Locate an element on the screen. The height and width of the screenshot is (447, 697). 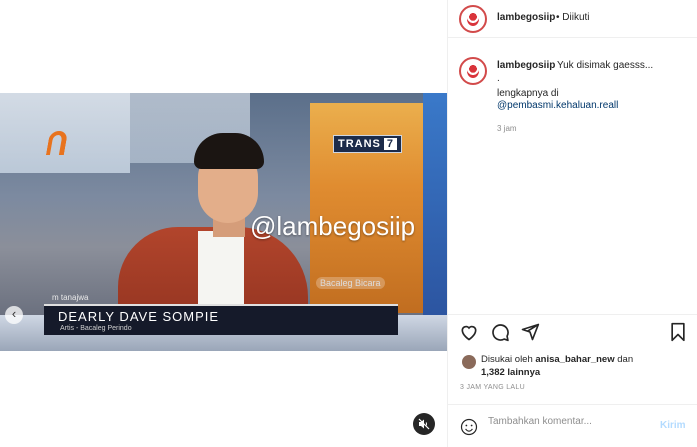
chevron-left-icon: ‹ is located at coordinates (14, 315).